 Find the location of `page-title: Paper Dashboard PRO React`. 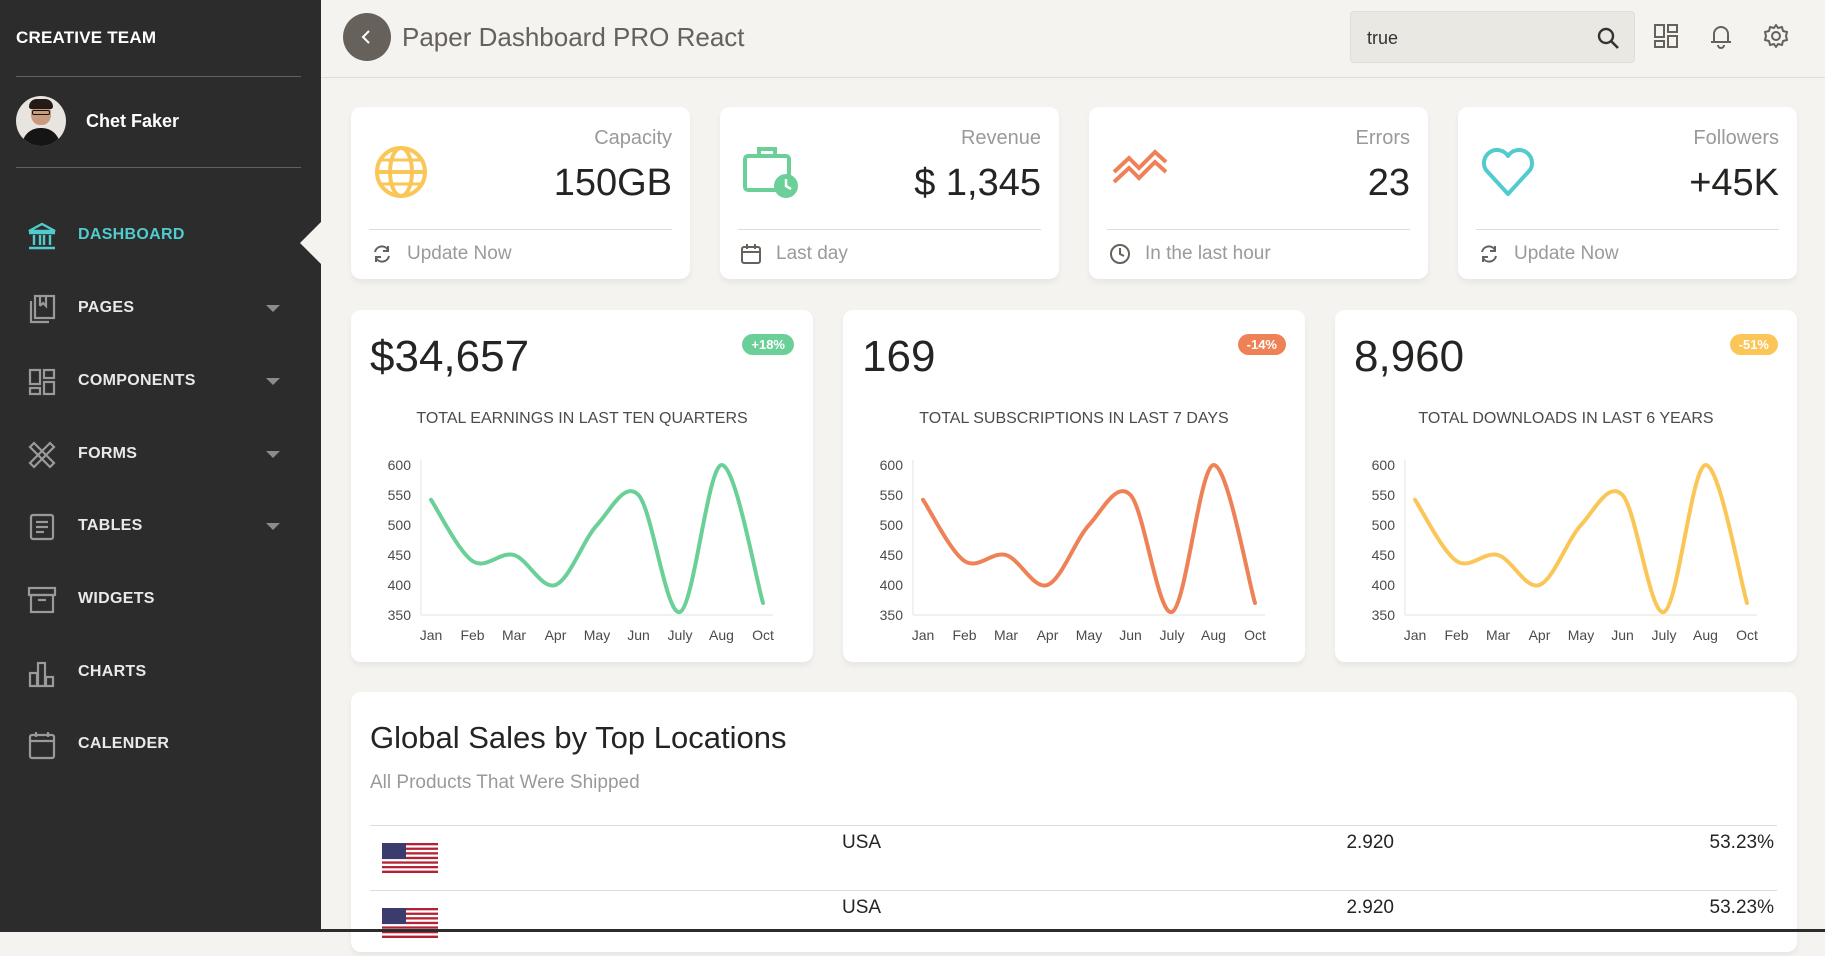

page-title: Paper Dashboard PRO React is located at coordinates (573, 37).